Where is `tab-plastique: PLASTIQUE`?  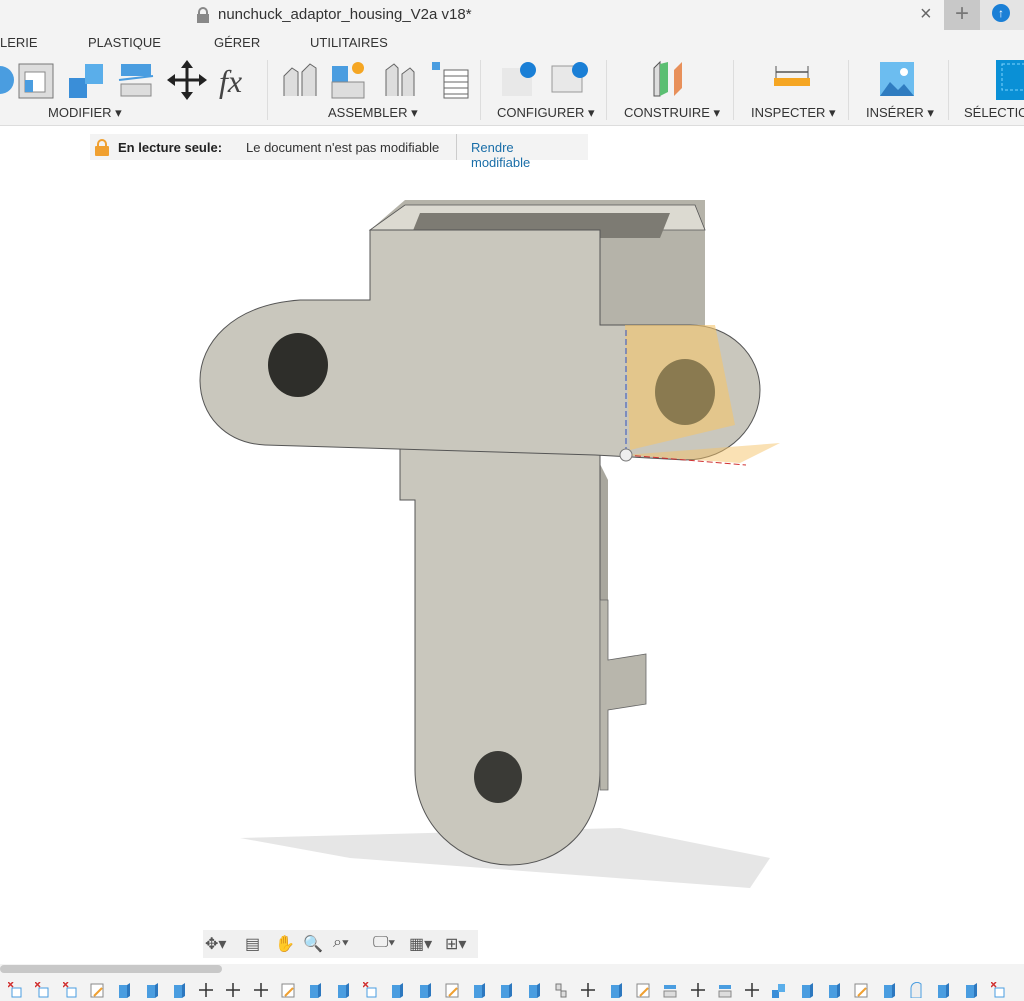
tab-plastique: PLASTIQUE is located at coordinates (124, 42).